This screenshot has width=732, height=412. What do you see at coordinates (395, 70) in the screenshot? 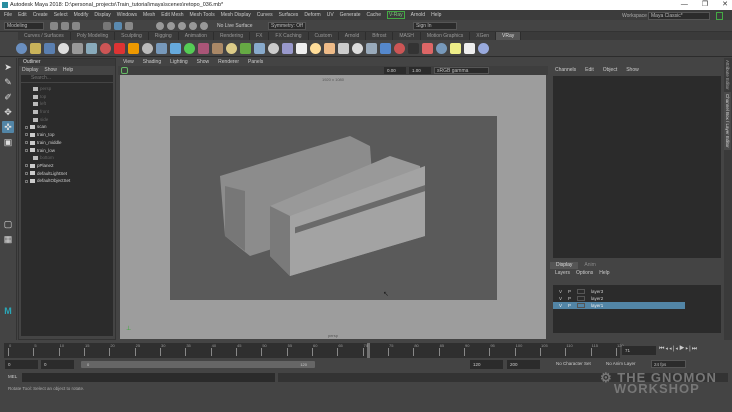
I see `exposure-field: 0.00` at bounding box center [395, 70].